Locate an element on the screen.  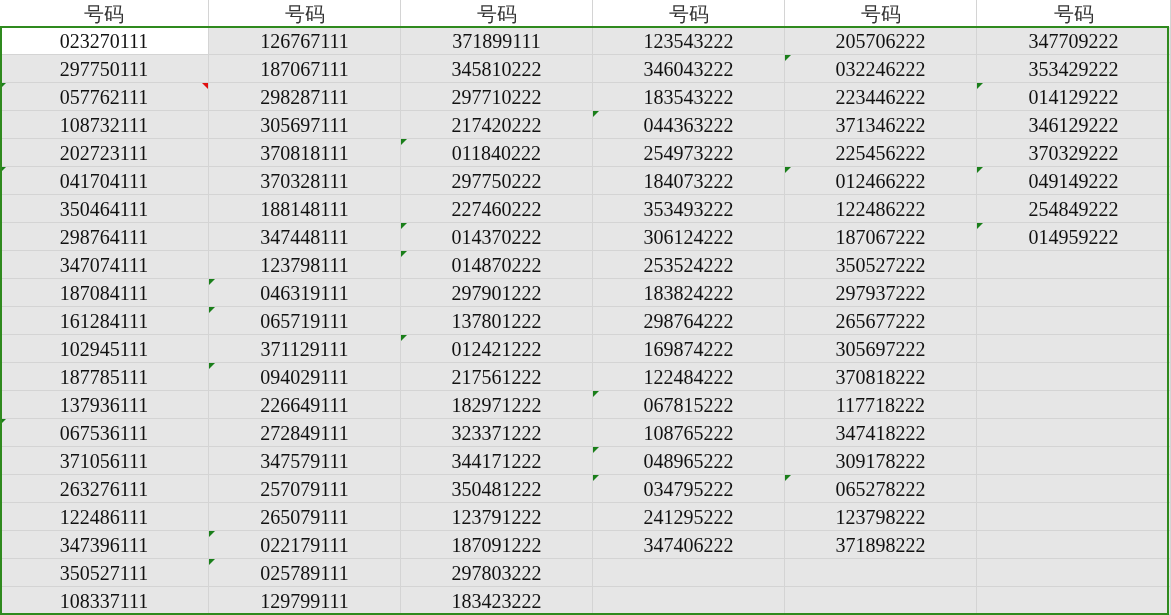
table-cell: 044363222 is located at coordinates (689, 125).